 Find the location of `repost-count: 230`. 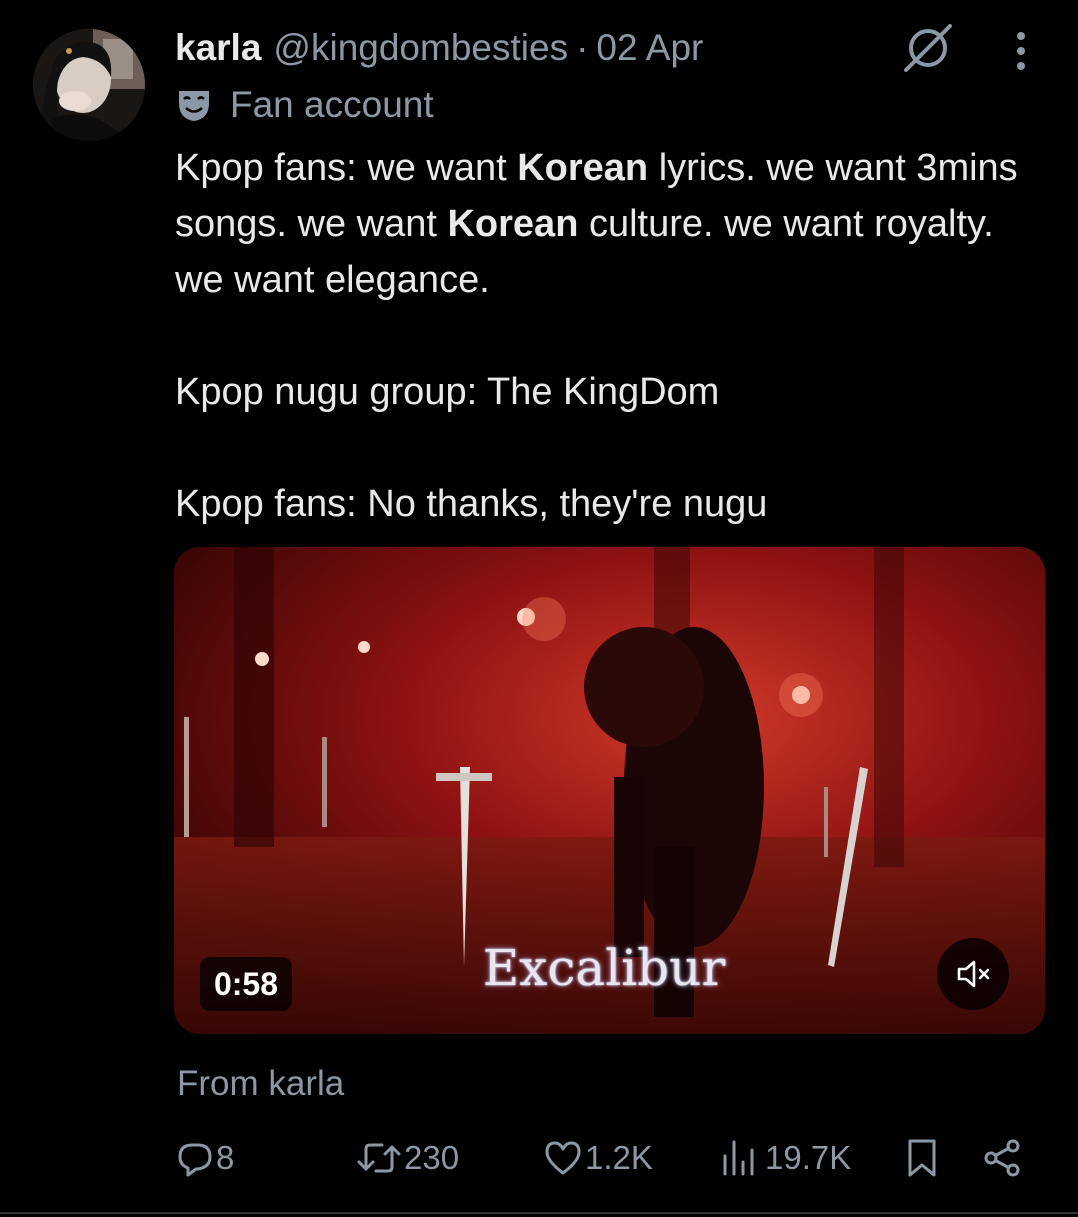

repost-count: 230 is located at coordinates (432, 1157).